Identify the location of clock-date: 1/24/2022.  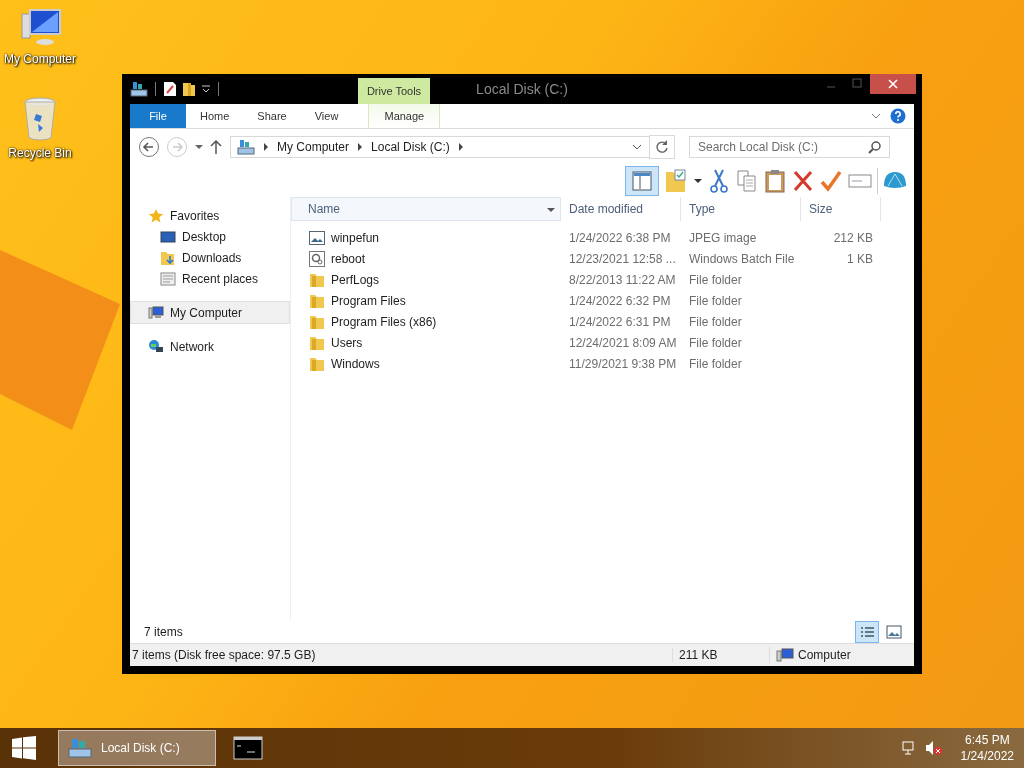
(987, 756).